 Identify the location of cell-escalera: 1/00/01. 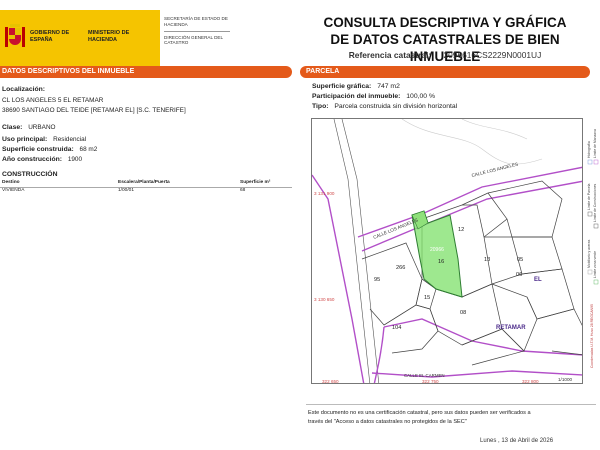
(126, 190).